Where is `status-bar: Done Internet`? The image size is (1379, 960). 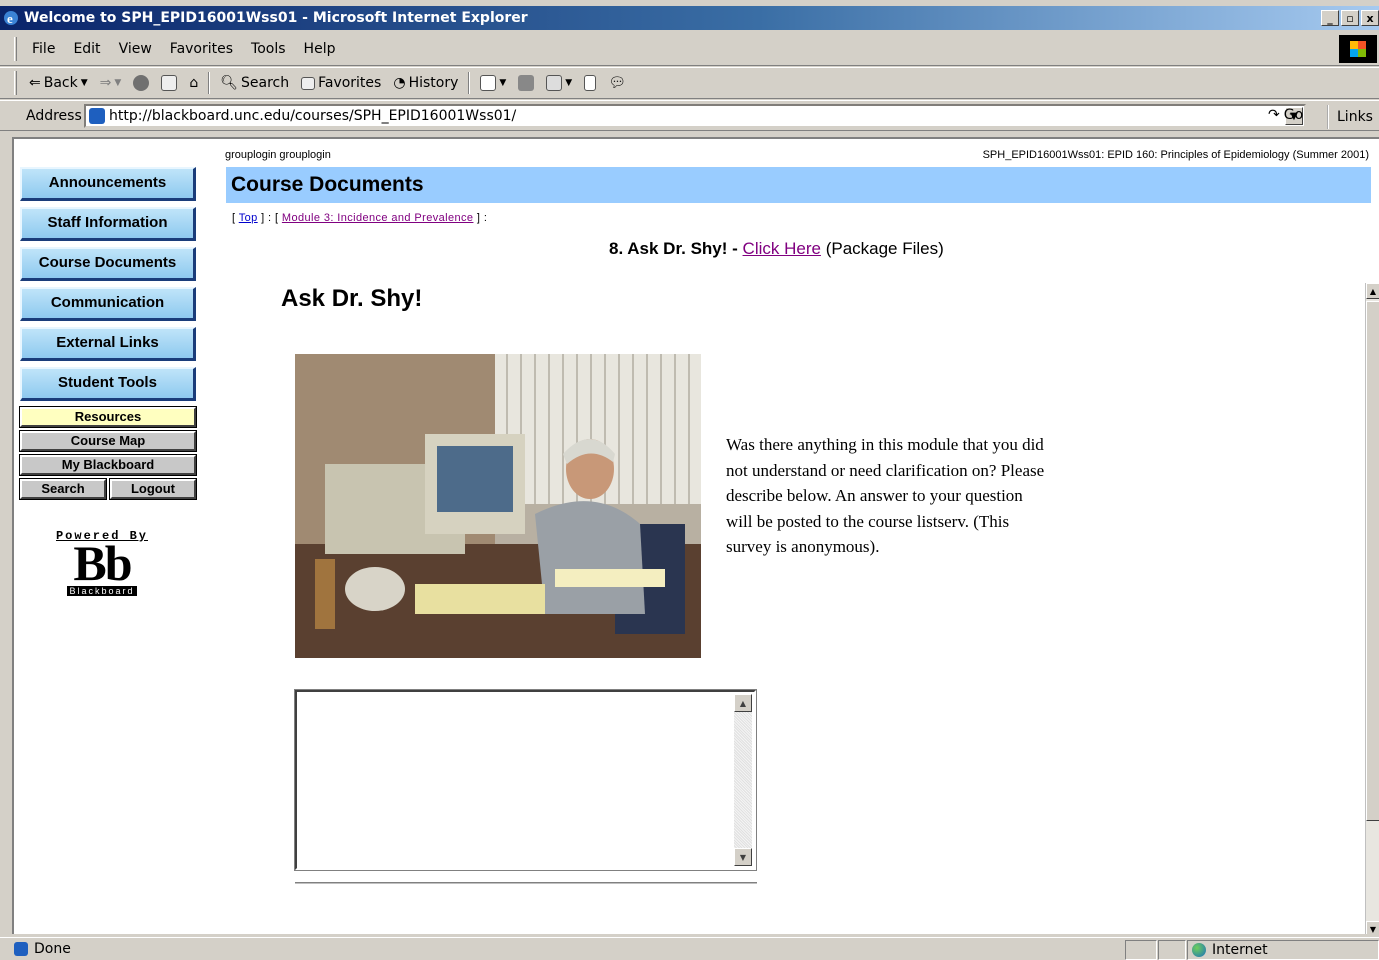 status-bar: Done Internet is located at coordinates (689, 948).